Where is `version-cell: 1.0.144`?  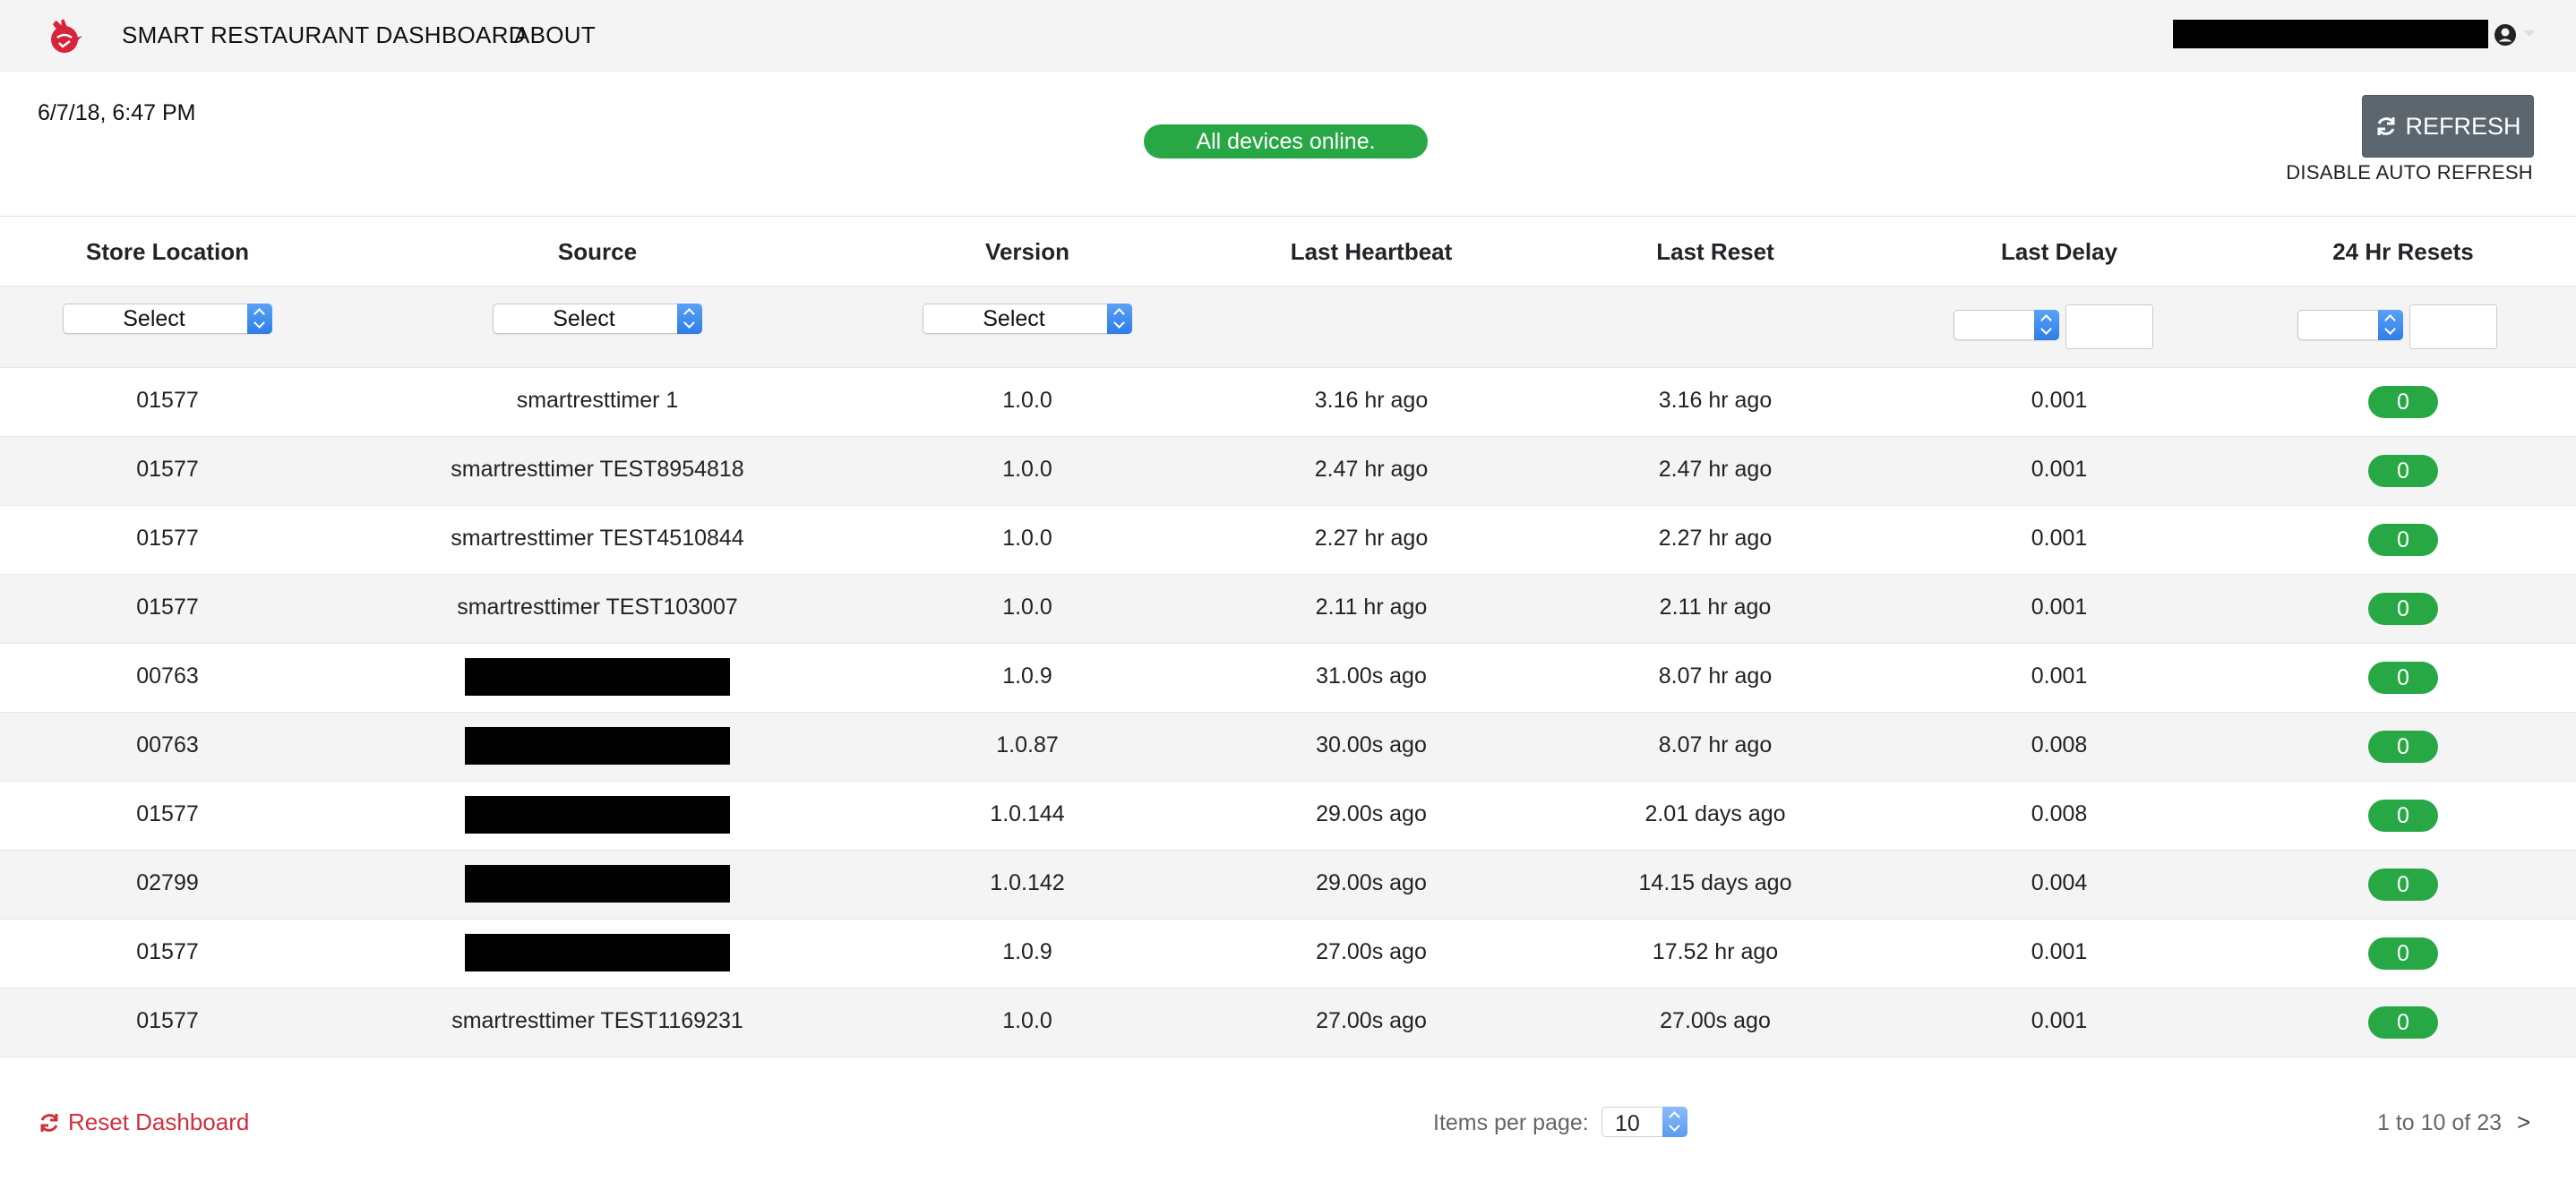 version-cell: 1.0.144 is located at coordinates (1027, 813).